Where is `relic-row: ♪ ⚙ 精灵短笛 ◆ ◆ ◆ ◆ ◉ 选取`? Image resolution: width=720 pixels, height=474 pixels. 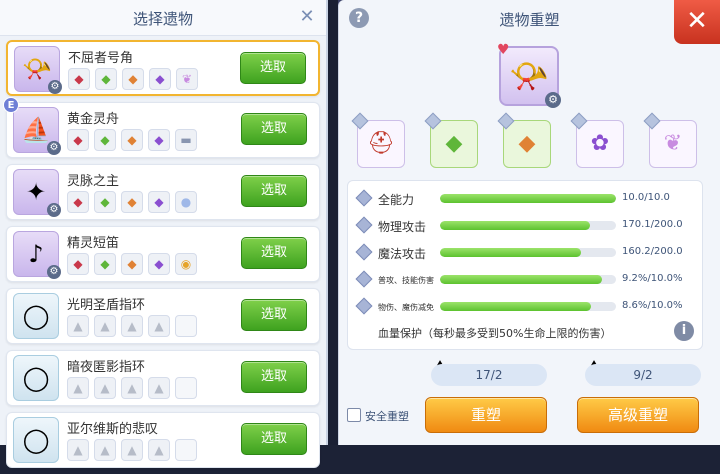
relic-row: ♪ ⚙ 精灵短笛 ◆ ◆ ◆ ◆ ◉ 选取 is located at coordinates (163, 254).